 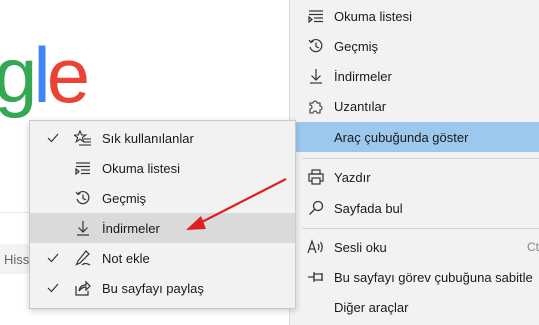 I want to click on find-icon, so click(x=316, y=208).